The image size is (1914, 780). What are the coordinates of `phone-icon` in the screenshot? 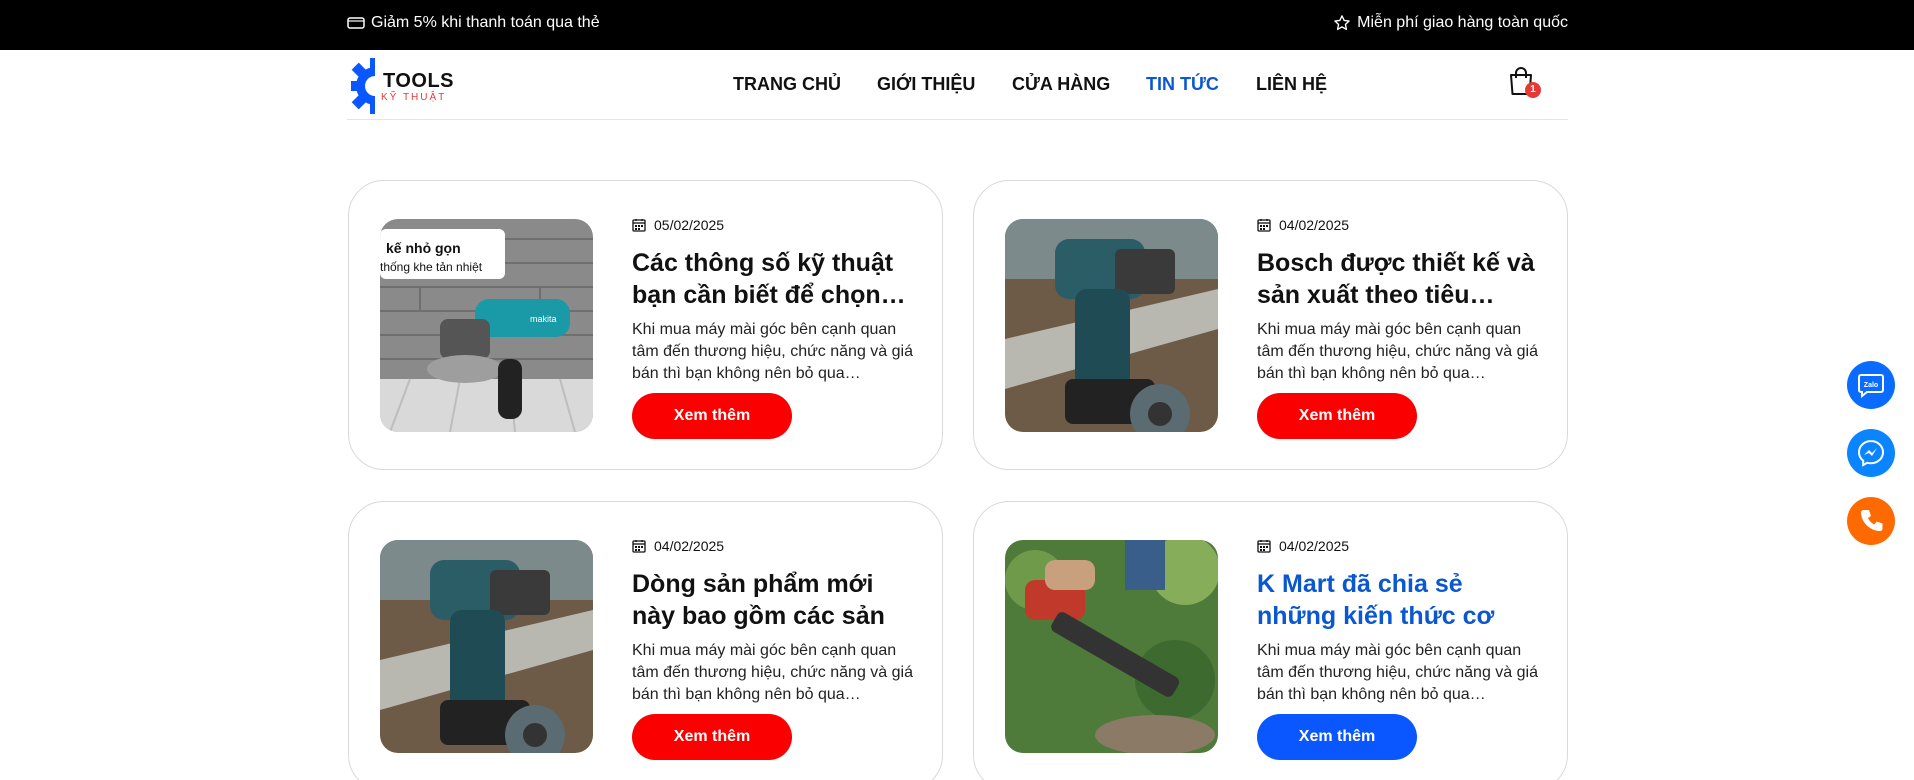 It's located at (1872, 520).